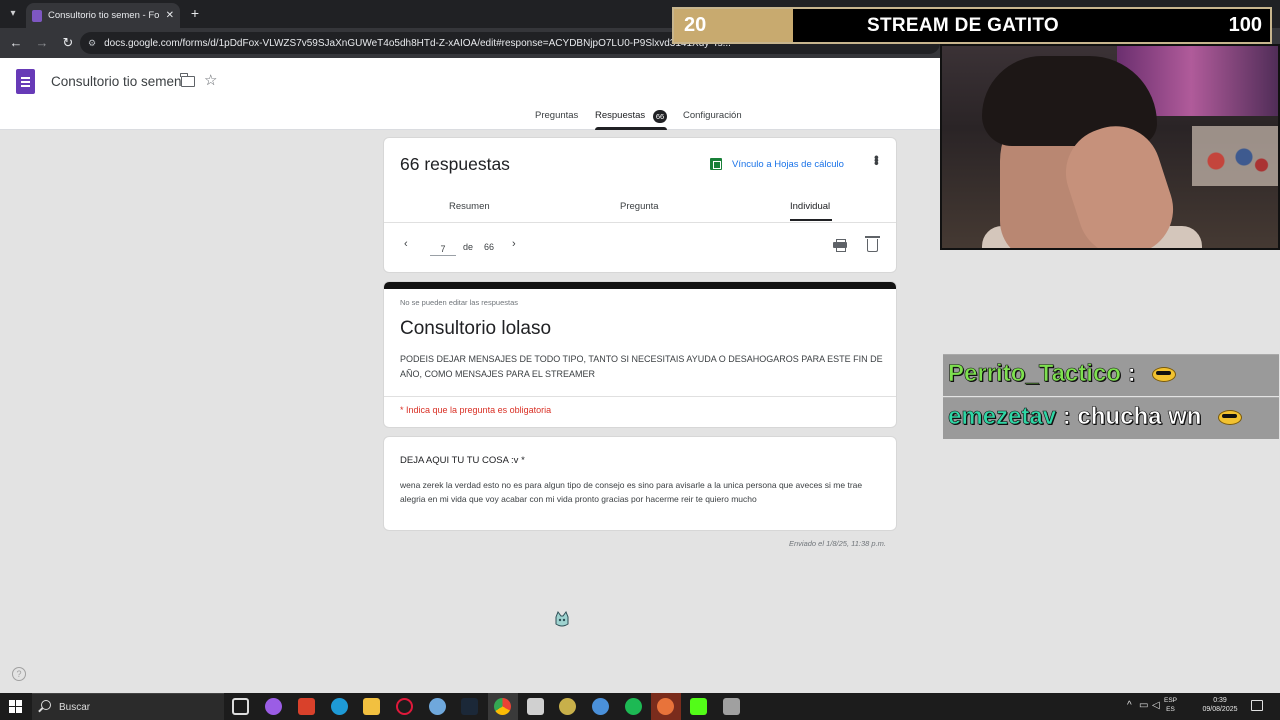 Image resolution: width=1280 pixels, height=720 pixels. What do you see at coordinates (1220, 700) in the screenshot?
I see `clock-time: 0:39` at bounding box center [1220, 700].